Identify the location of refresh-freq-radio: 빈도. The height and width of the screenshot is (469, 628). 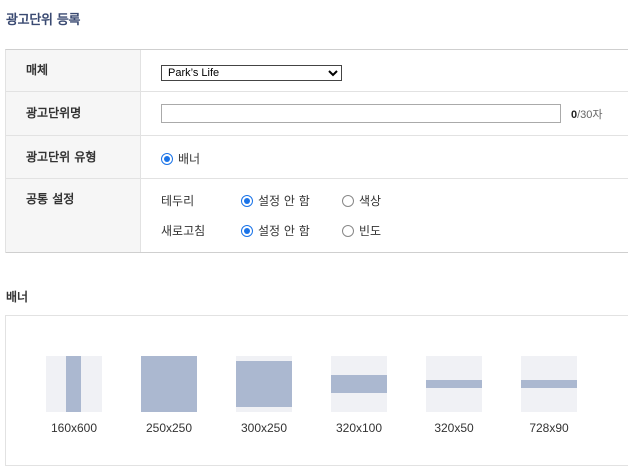
(361, 230).